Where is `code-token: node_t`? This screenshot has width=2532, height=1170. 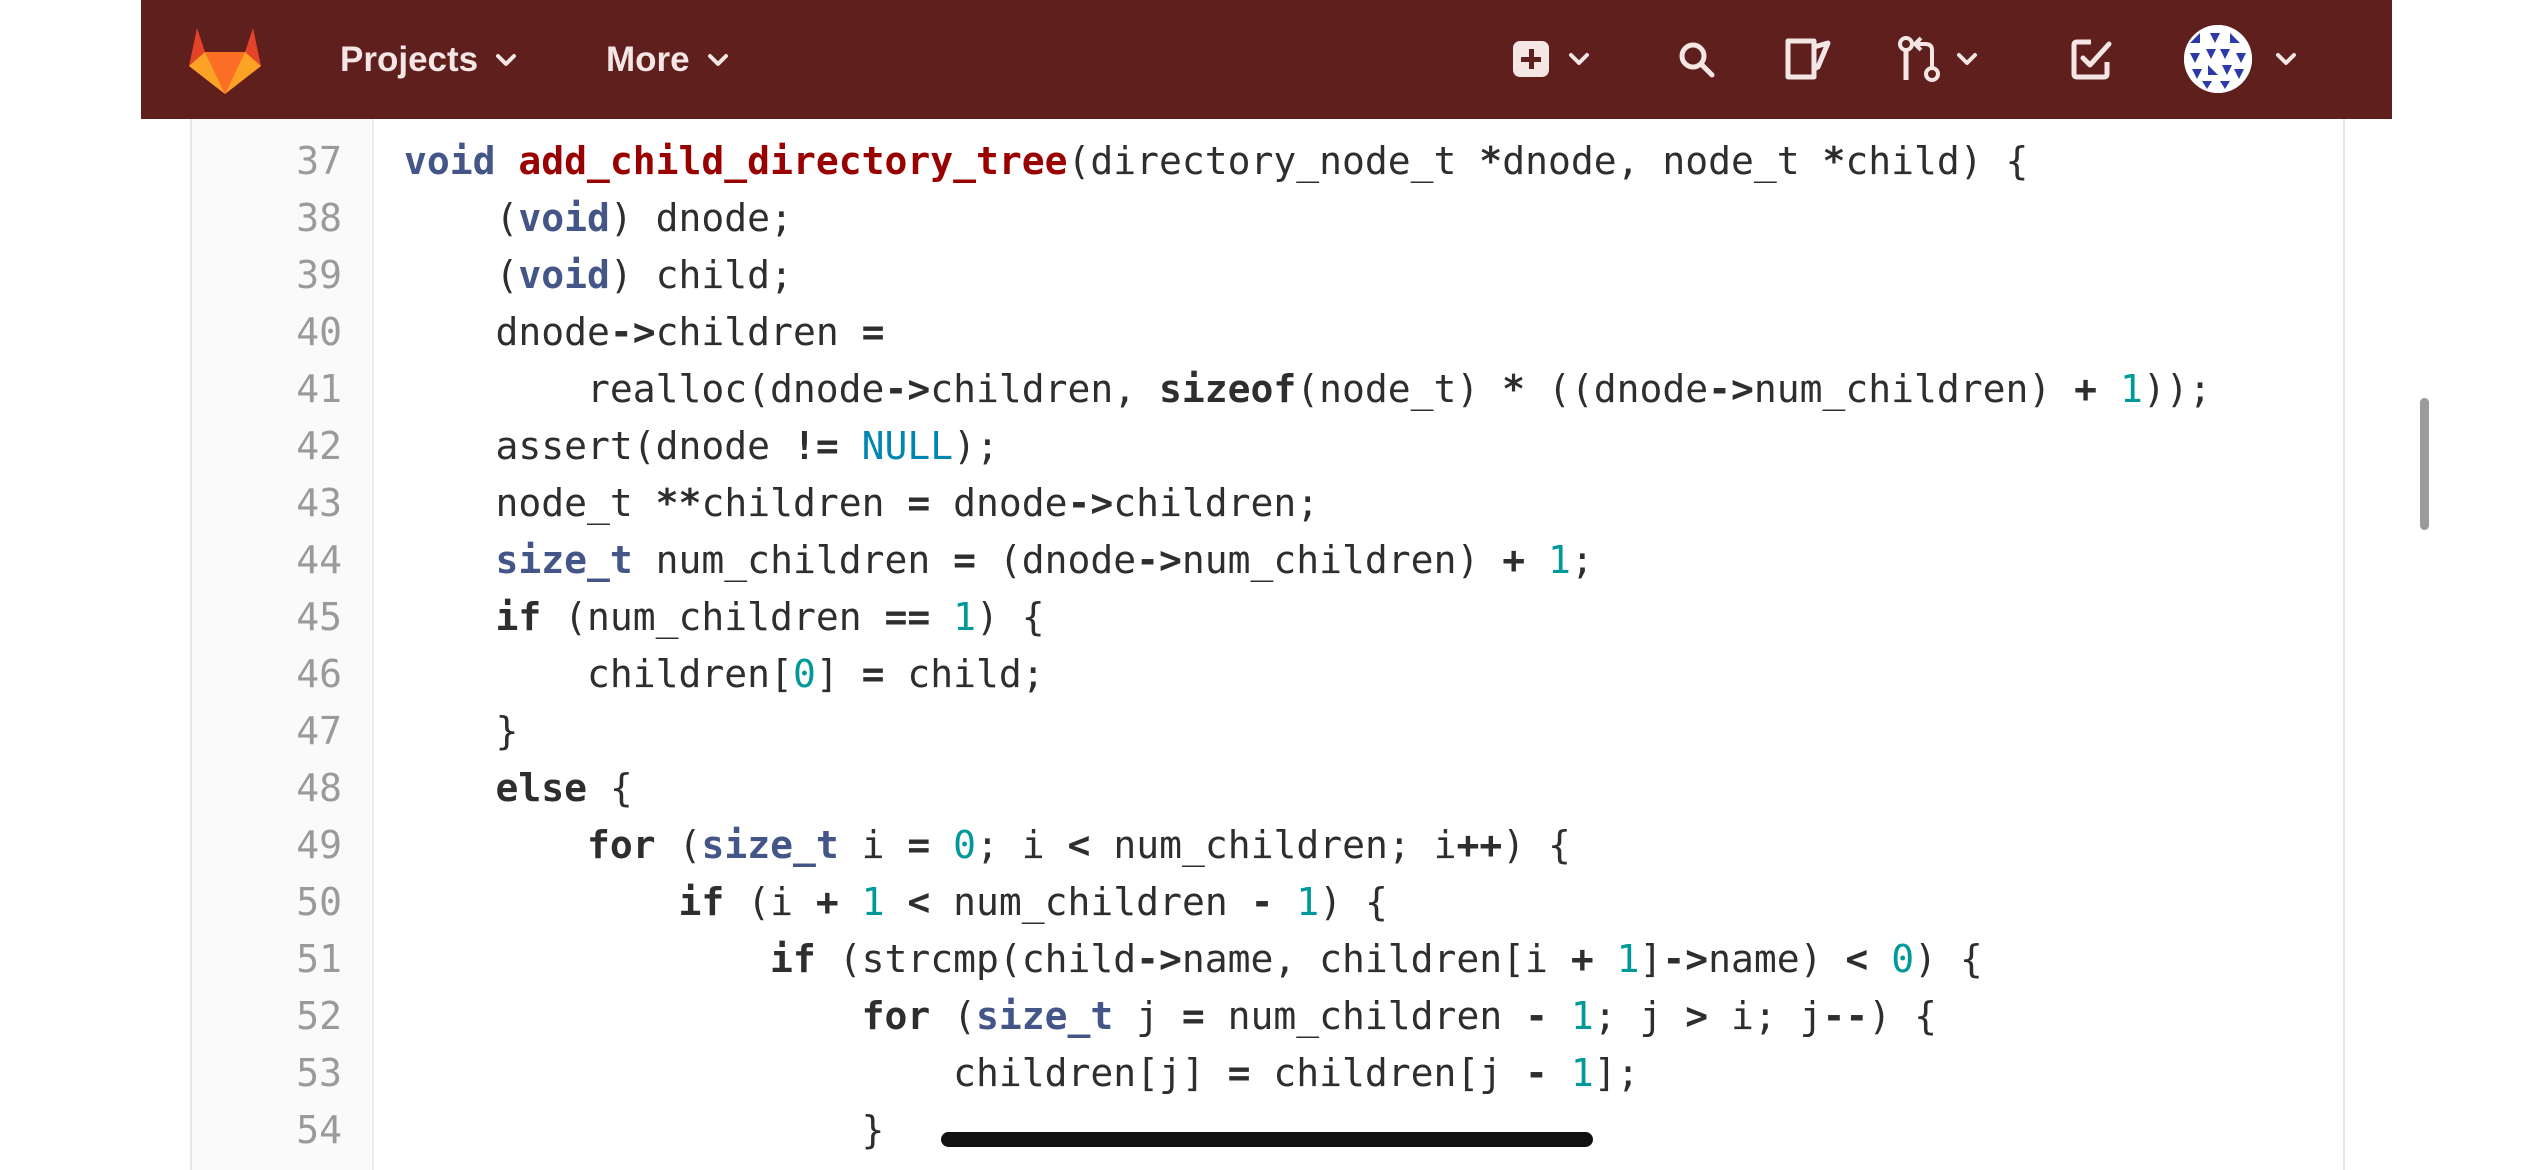
code-token: node_t is located at coordinates (530, 503).